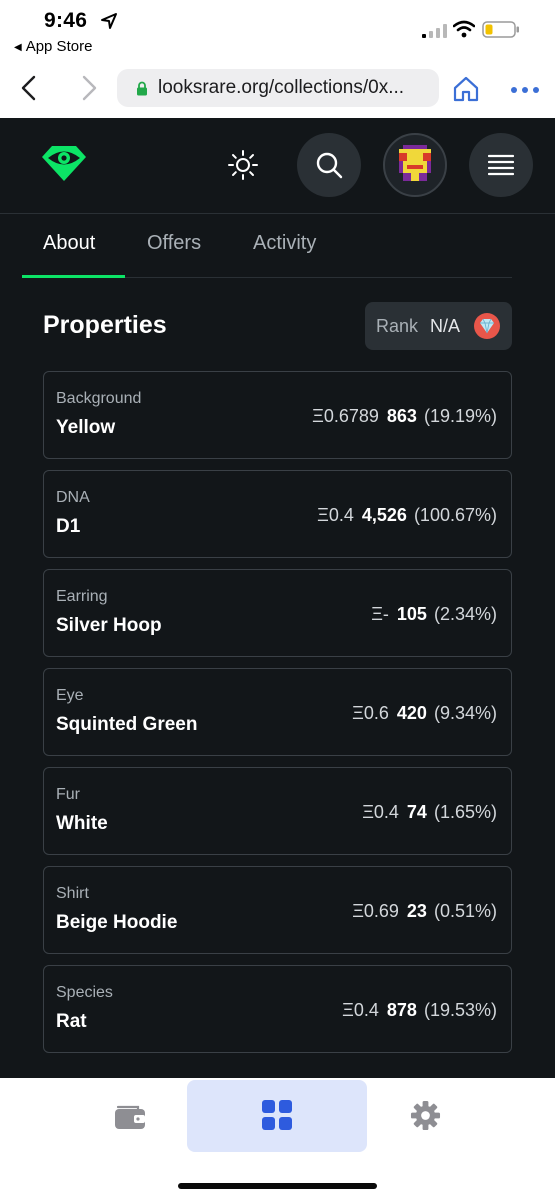 The height and width of the screenshot is (1200, 555). What do you see at coordinates (411, 614) in the screenshot?
I see `trait-count: 105` at bounding box center [411, 614].